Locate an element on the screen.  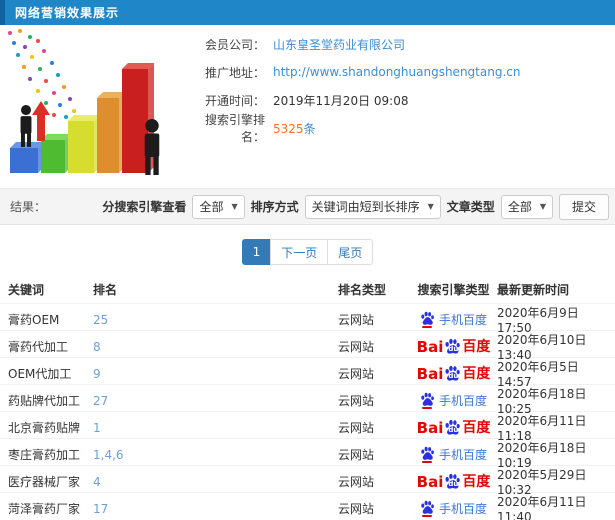
table-row: 菏泽膏药厂家 17 云网站 手机百度 2020年6月11日 11:40 is located at coordinates (307, 506).